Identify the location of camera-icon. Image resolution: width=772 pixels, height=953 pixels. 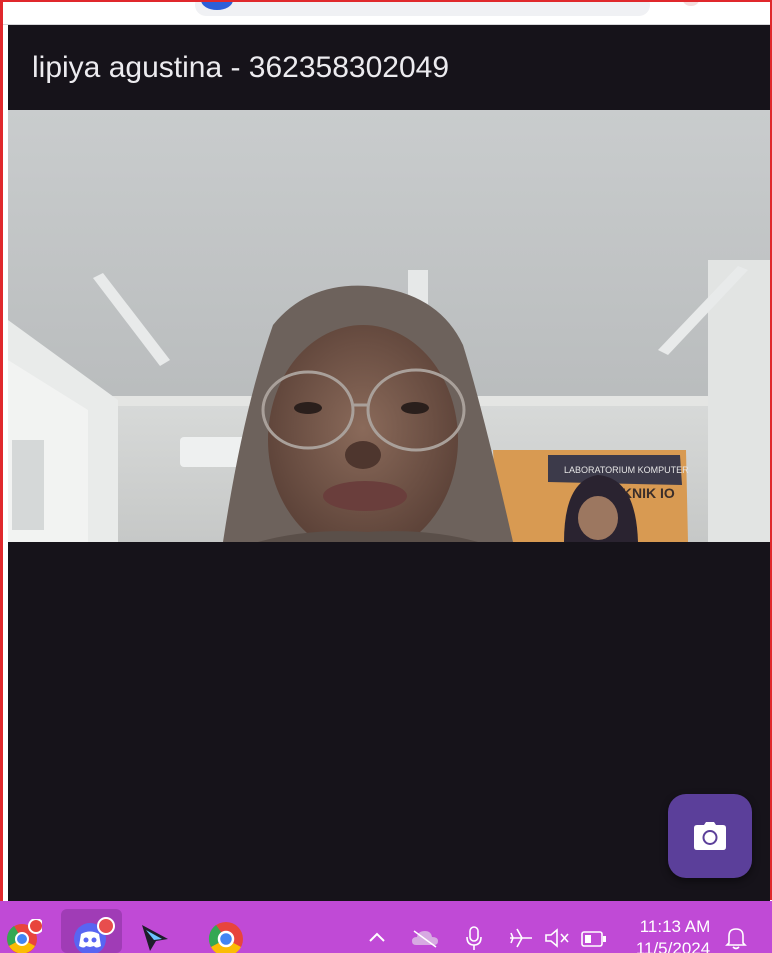
(710, 836).